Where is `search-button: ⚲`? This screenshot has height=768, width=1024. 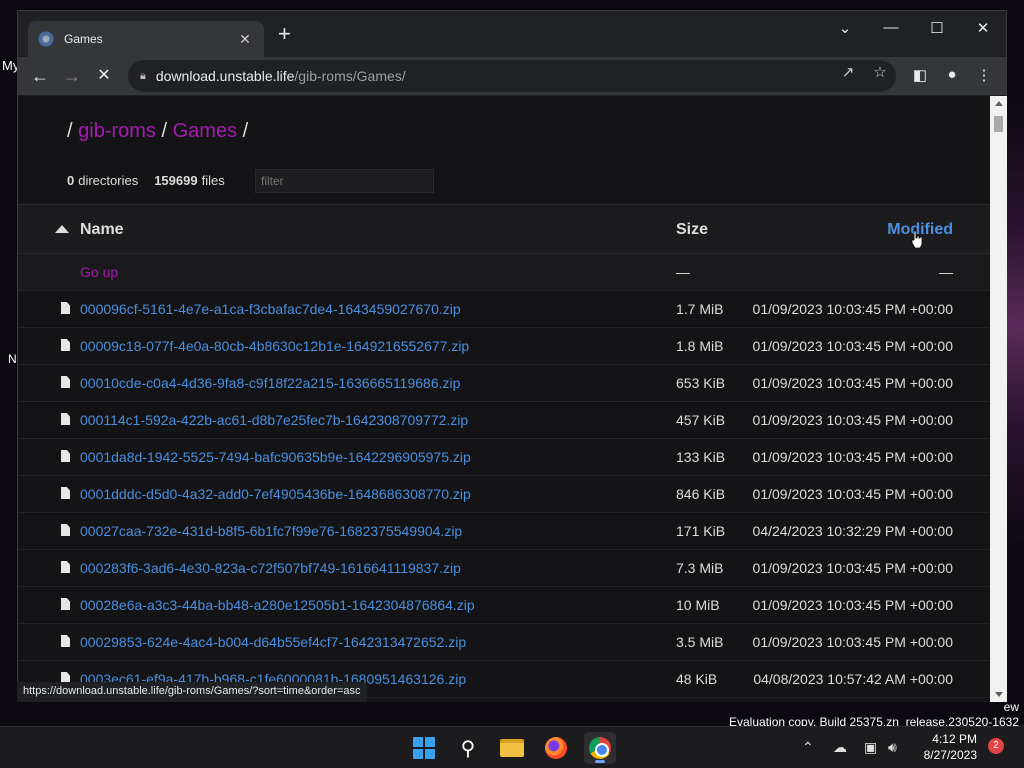
search-button: ⚲ is located at coordinates (468, 748).